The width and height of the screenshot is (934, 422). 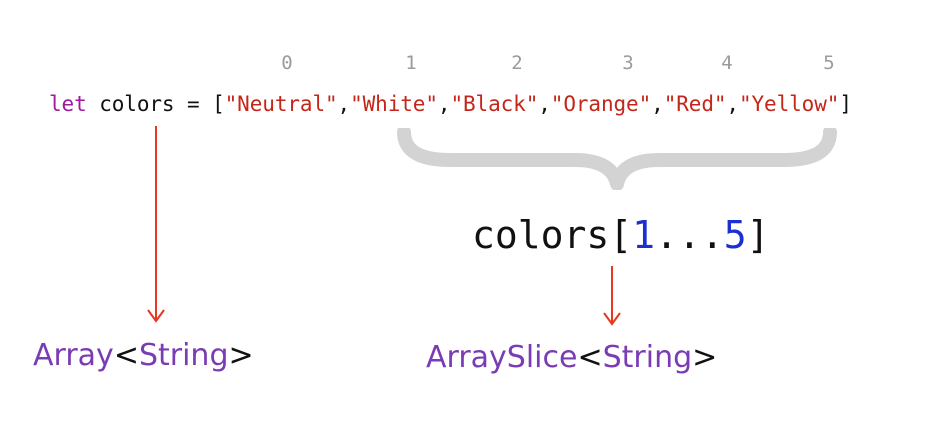 I want to click on array-type-label: Array<String>, so click(x=143, y=355).